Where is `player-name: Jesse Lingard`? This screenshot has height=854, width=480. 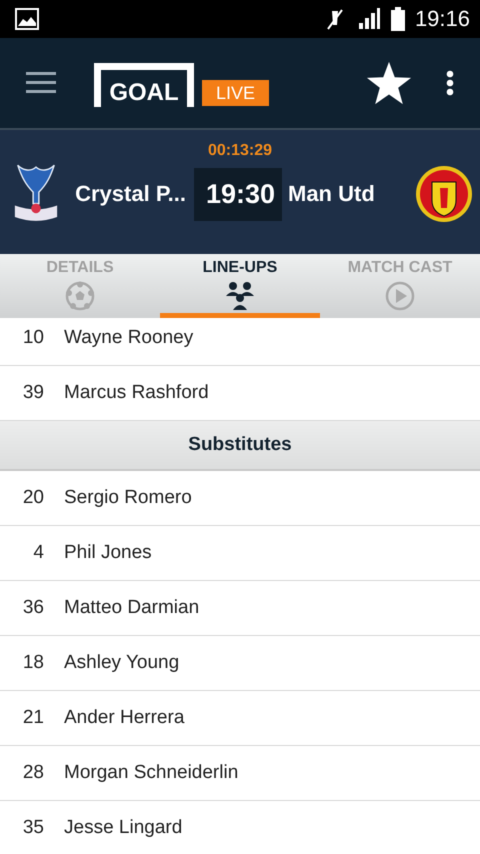 player-name: Jesse Lingard is located at coordinates (123, 828).